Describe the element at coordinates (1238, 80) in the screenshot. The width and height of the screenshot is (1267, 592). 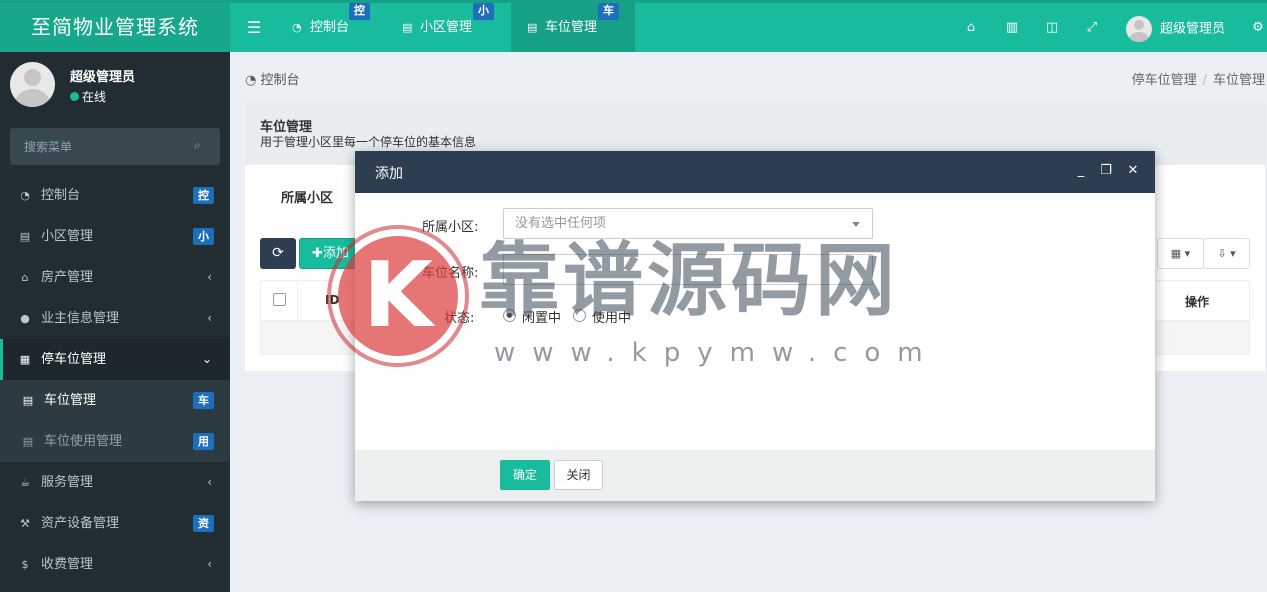
I see `breadcrumb-item: 车位管理` at that location.